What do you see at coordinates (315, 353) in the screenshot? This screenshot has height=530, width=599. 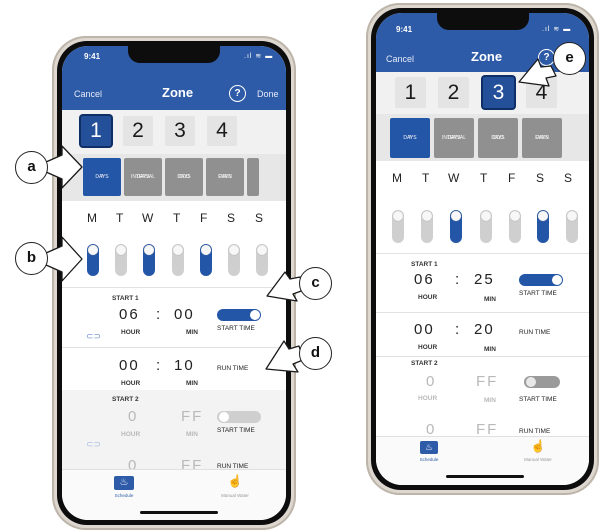 I see `callout-d: d` at bounding box center [315, 353].